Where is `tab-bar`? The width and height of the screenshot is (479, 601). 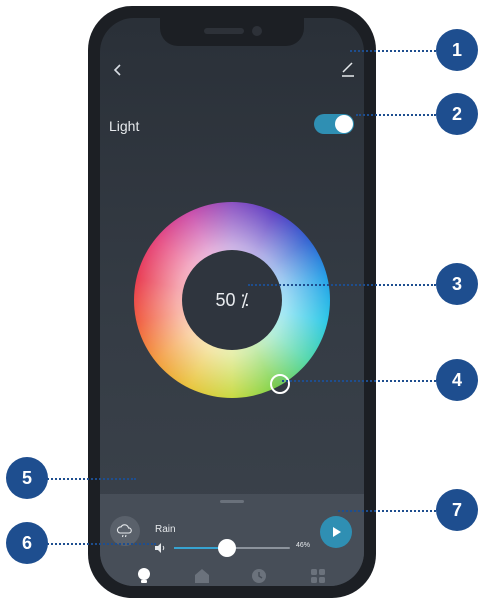 tab-bar is located at coordinates (232, 576).